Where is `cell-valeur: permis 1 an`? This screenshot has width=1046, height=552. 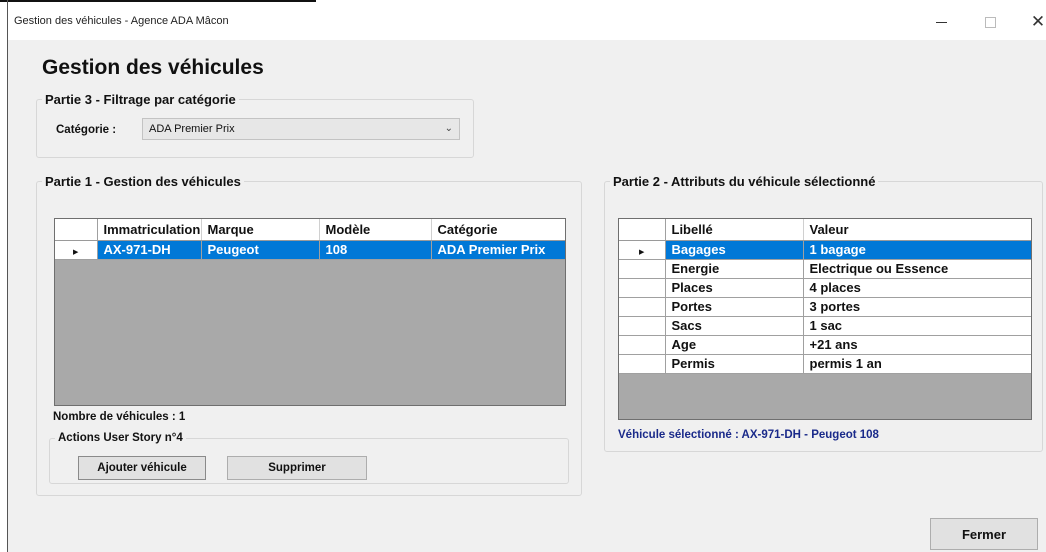 cell-valeur: permis 1 an is located at coordinates (917, 364).